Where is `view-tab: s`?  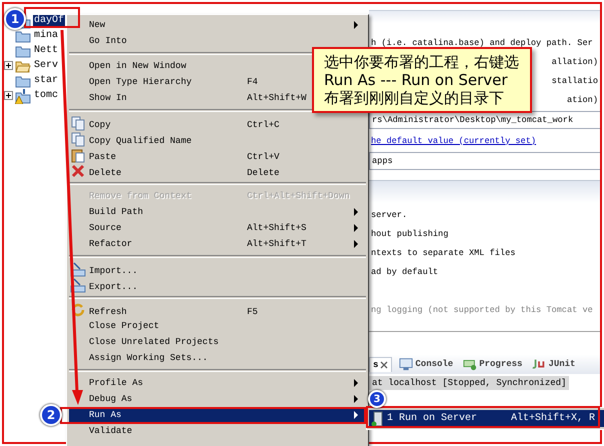
view-tab: s is located at coordinates (380, 364).